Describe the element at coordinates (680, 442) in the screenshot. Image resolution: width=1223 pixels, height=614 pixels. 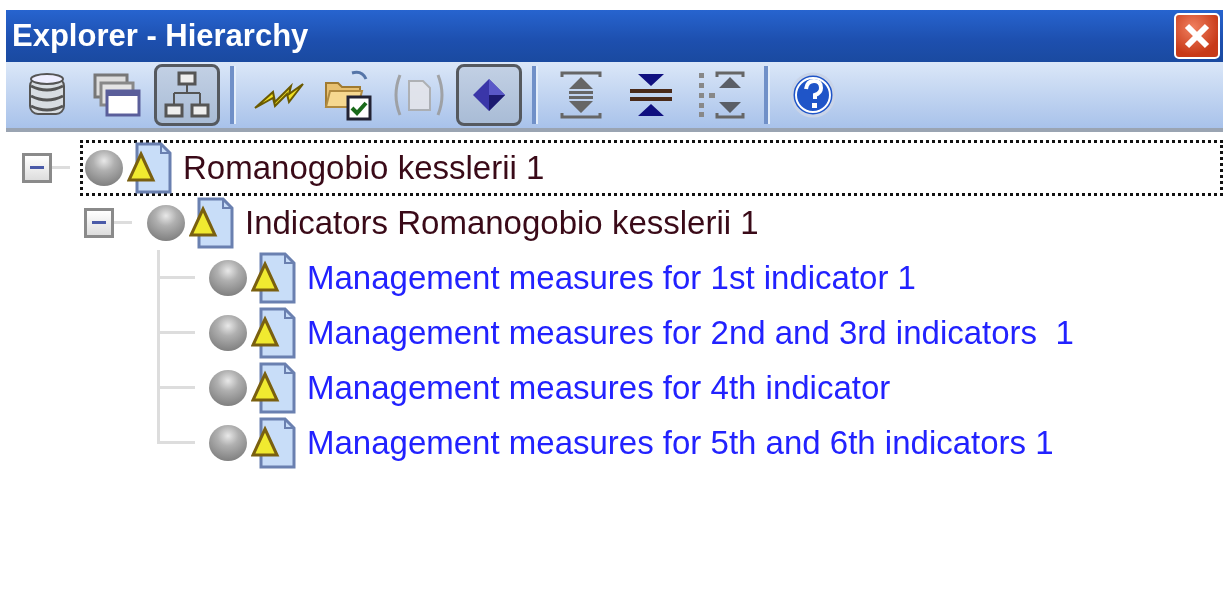
I see `tree-item-label: Management measures for 5th and 6th indicators 1` at that location.